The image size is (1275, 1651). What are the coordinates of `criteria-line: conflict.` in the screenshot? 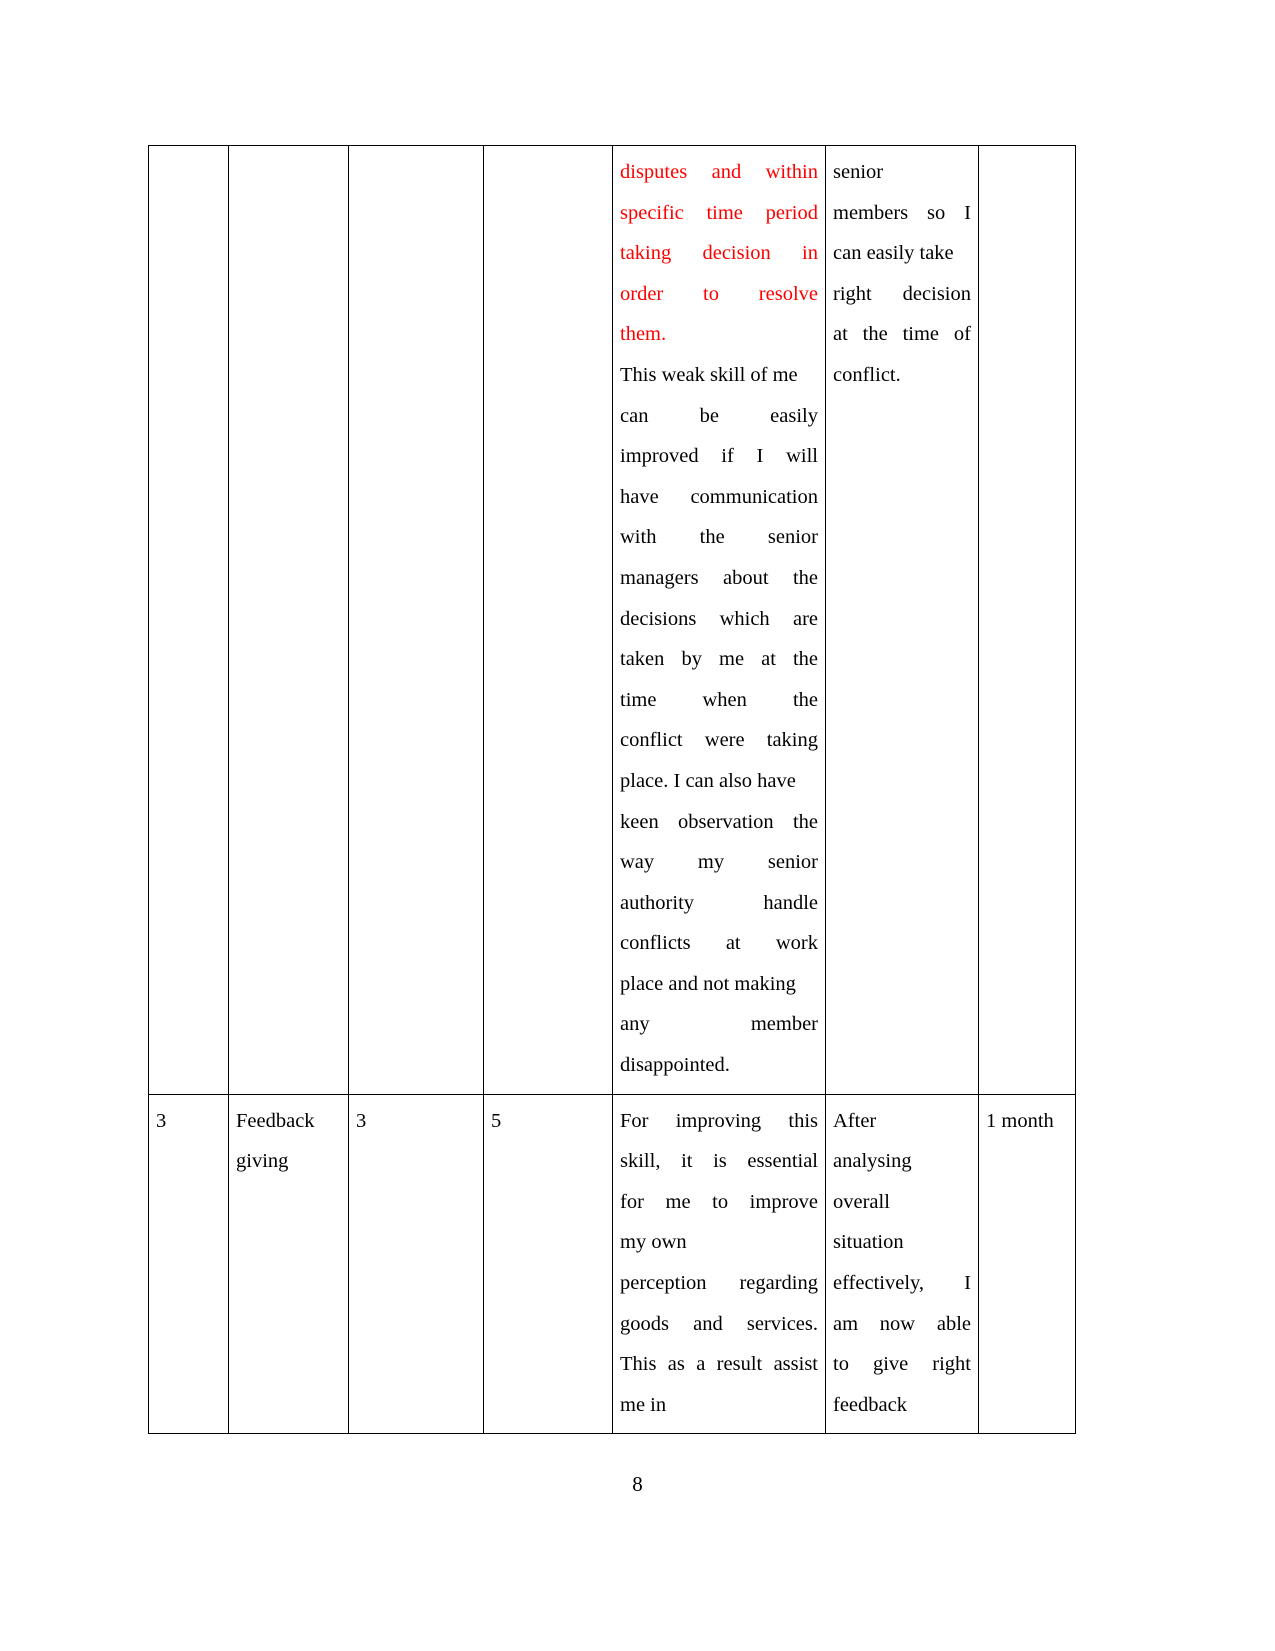 It's located at (867, 374).